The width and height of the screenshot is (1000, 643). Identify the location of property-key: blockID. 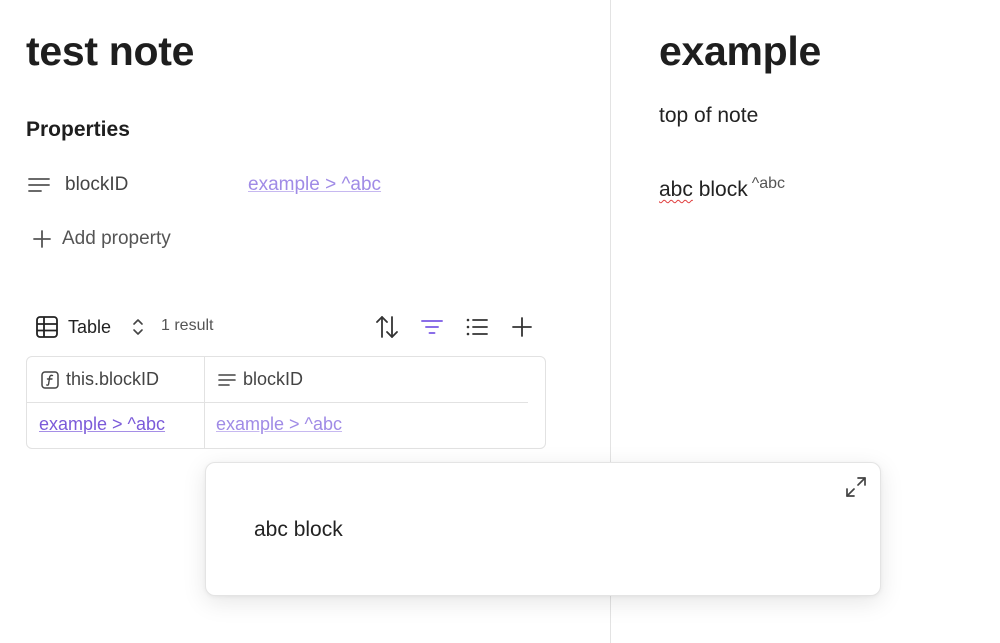
(96, 185).